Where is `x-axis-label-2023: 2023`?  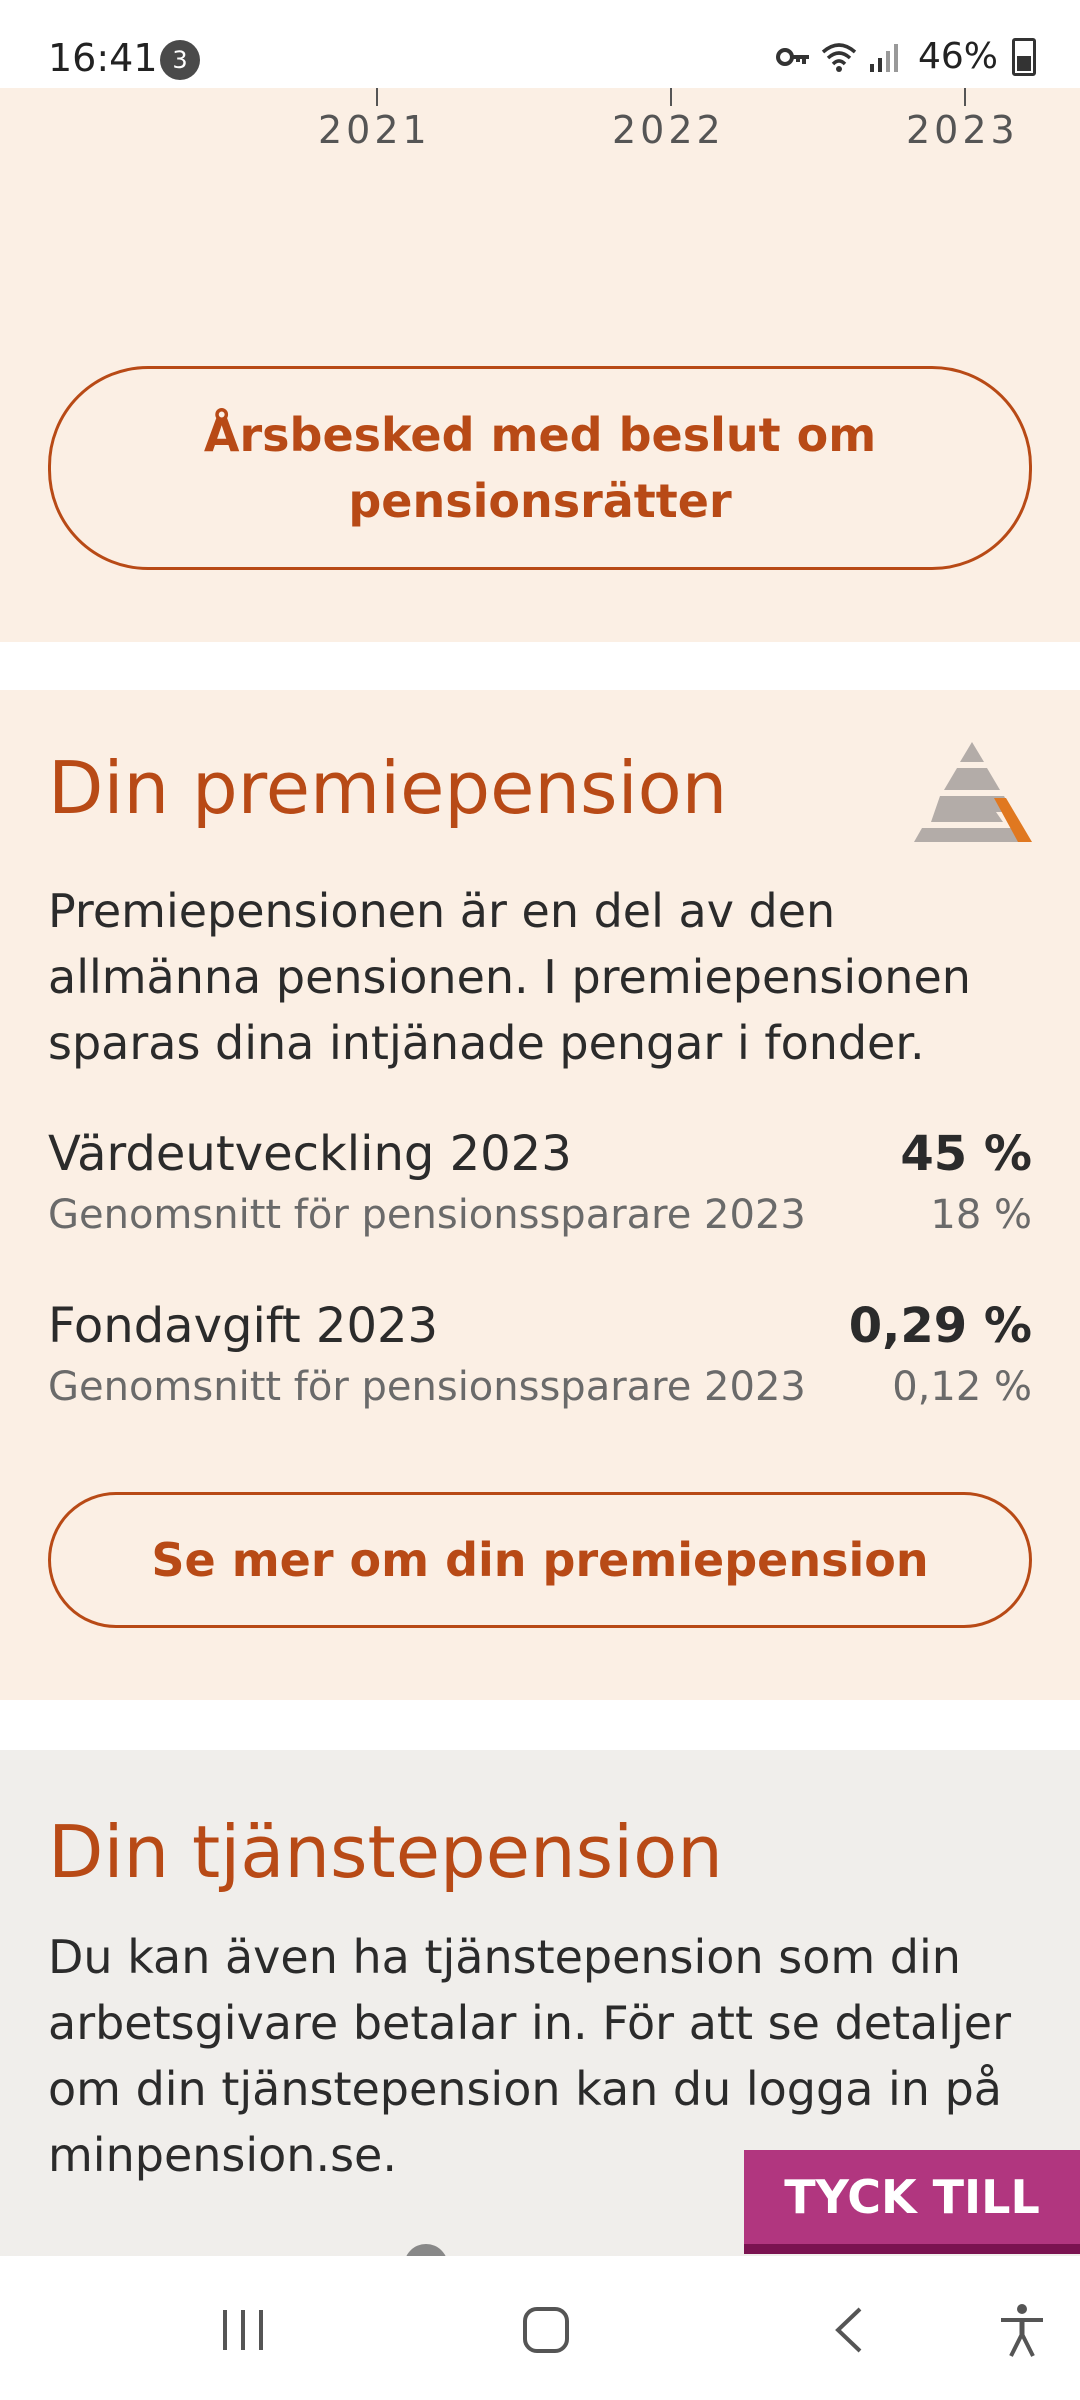 x-axis-label-2023: 2023 is located at coordinates (962, 130).